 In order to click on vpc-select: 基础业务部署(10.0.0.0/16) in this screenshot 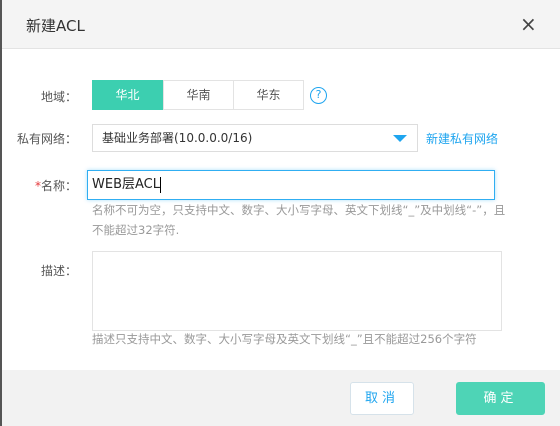, I will do `click(255, 138)`.